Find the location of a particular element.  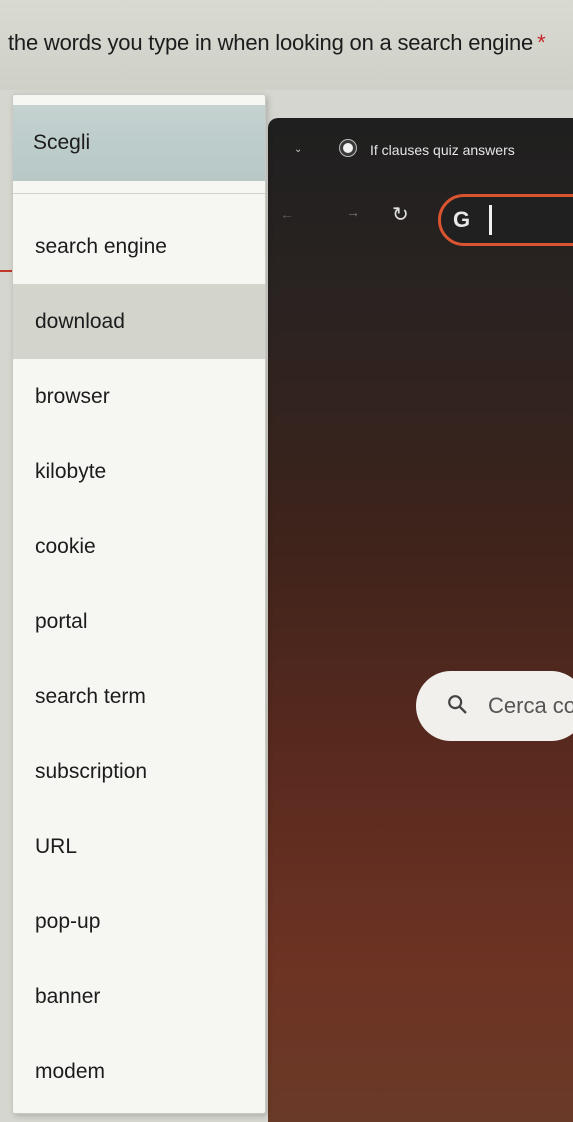

dropdown-option-label: subscription is located at coordinates (91, 771).